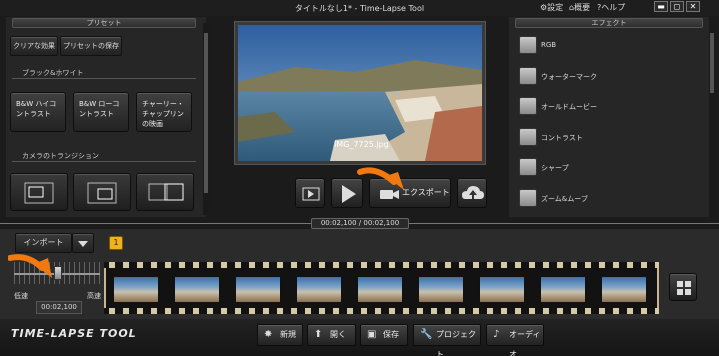 The width and height of the screenshot is (719, 356). What do you see at coordinates (318, 334) in the screenshot?
I see `open-icon: ⬆` at bounding box center [318, 334].